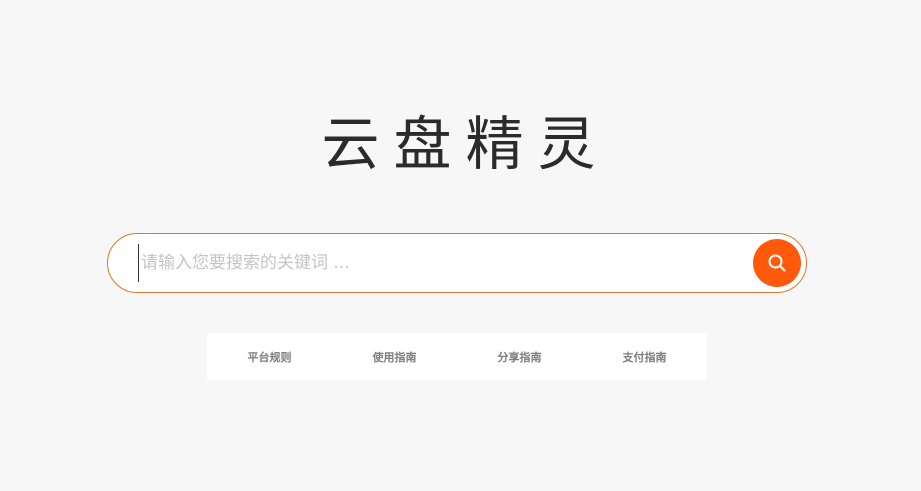 The width and height of the screenshot is (921, 491). I want to click on search-button, so click(777, 263).